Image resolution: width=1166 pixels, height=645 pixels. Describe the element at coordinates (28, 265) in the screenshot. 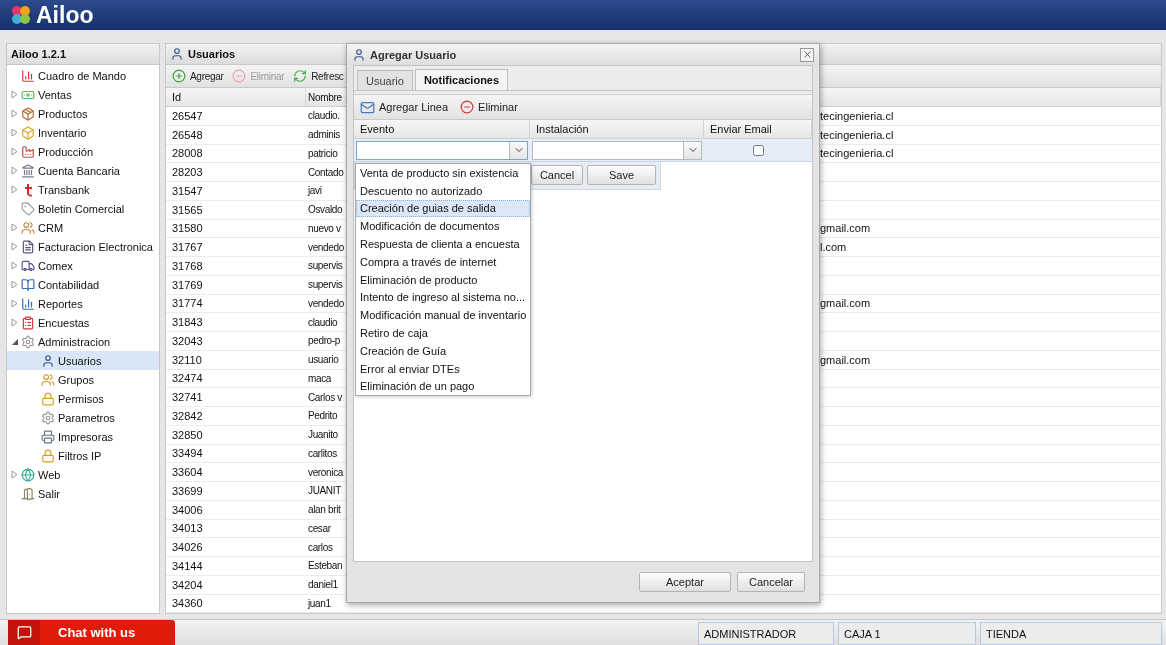

I see `truck-icon` at that location.